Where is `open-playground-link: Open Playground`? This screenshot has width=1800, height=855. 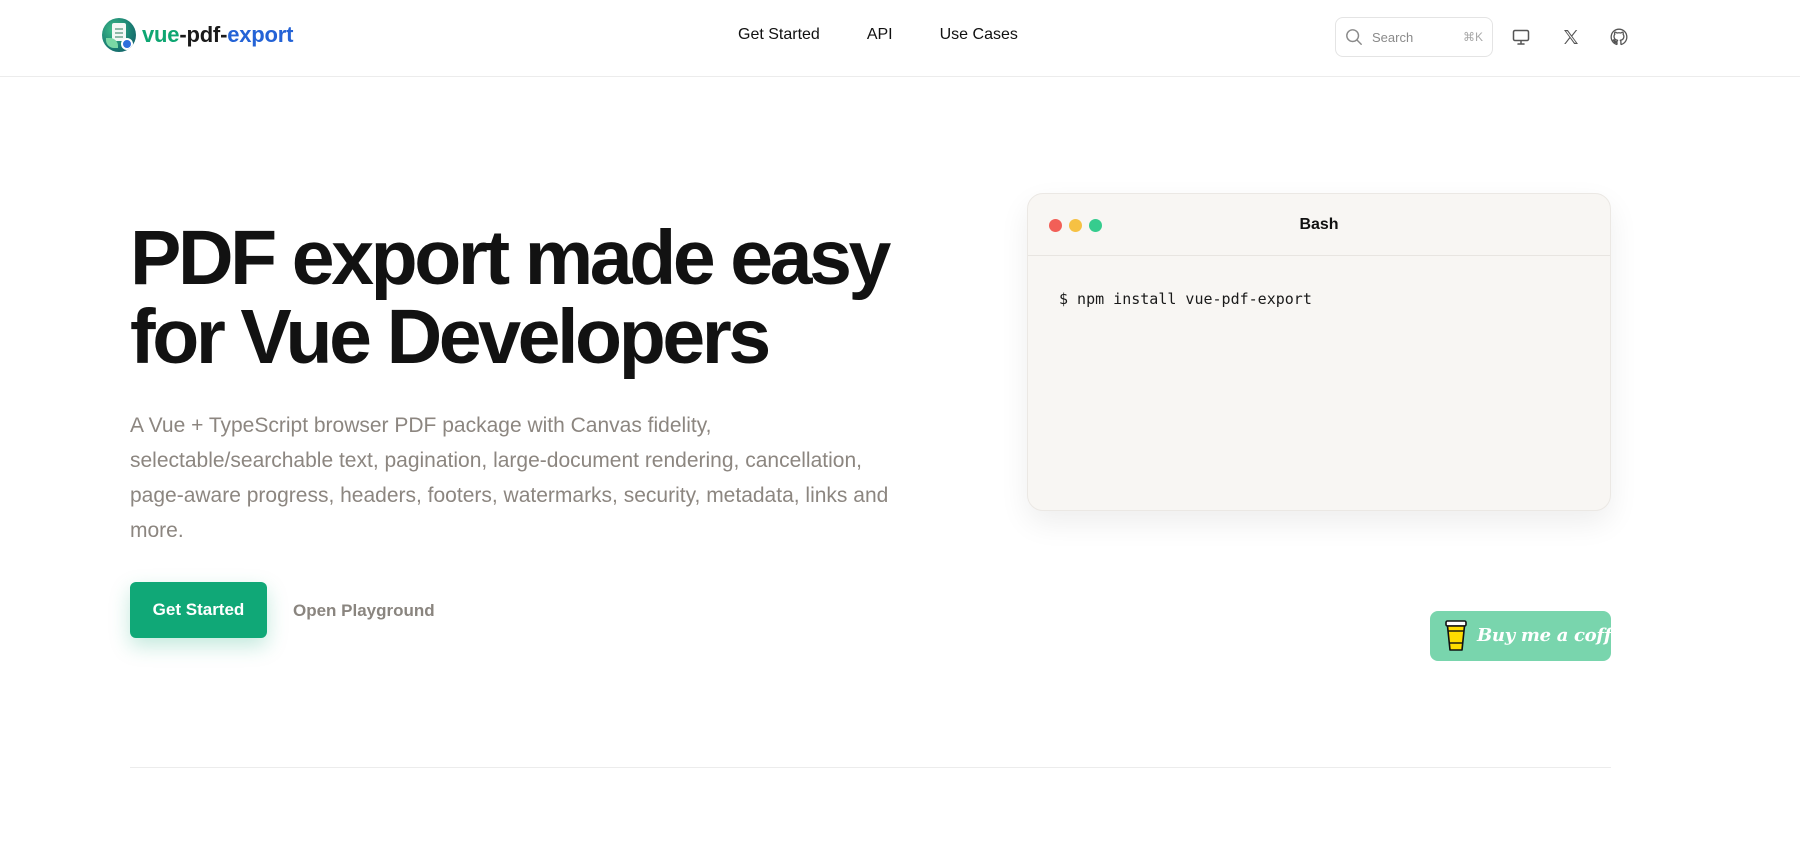
open-playground-link: Open Playground is located at coordinates (364, 611).